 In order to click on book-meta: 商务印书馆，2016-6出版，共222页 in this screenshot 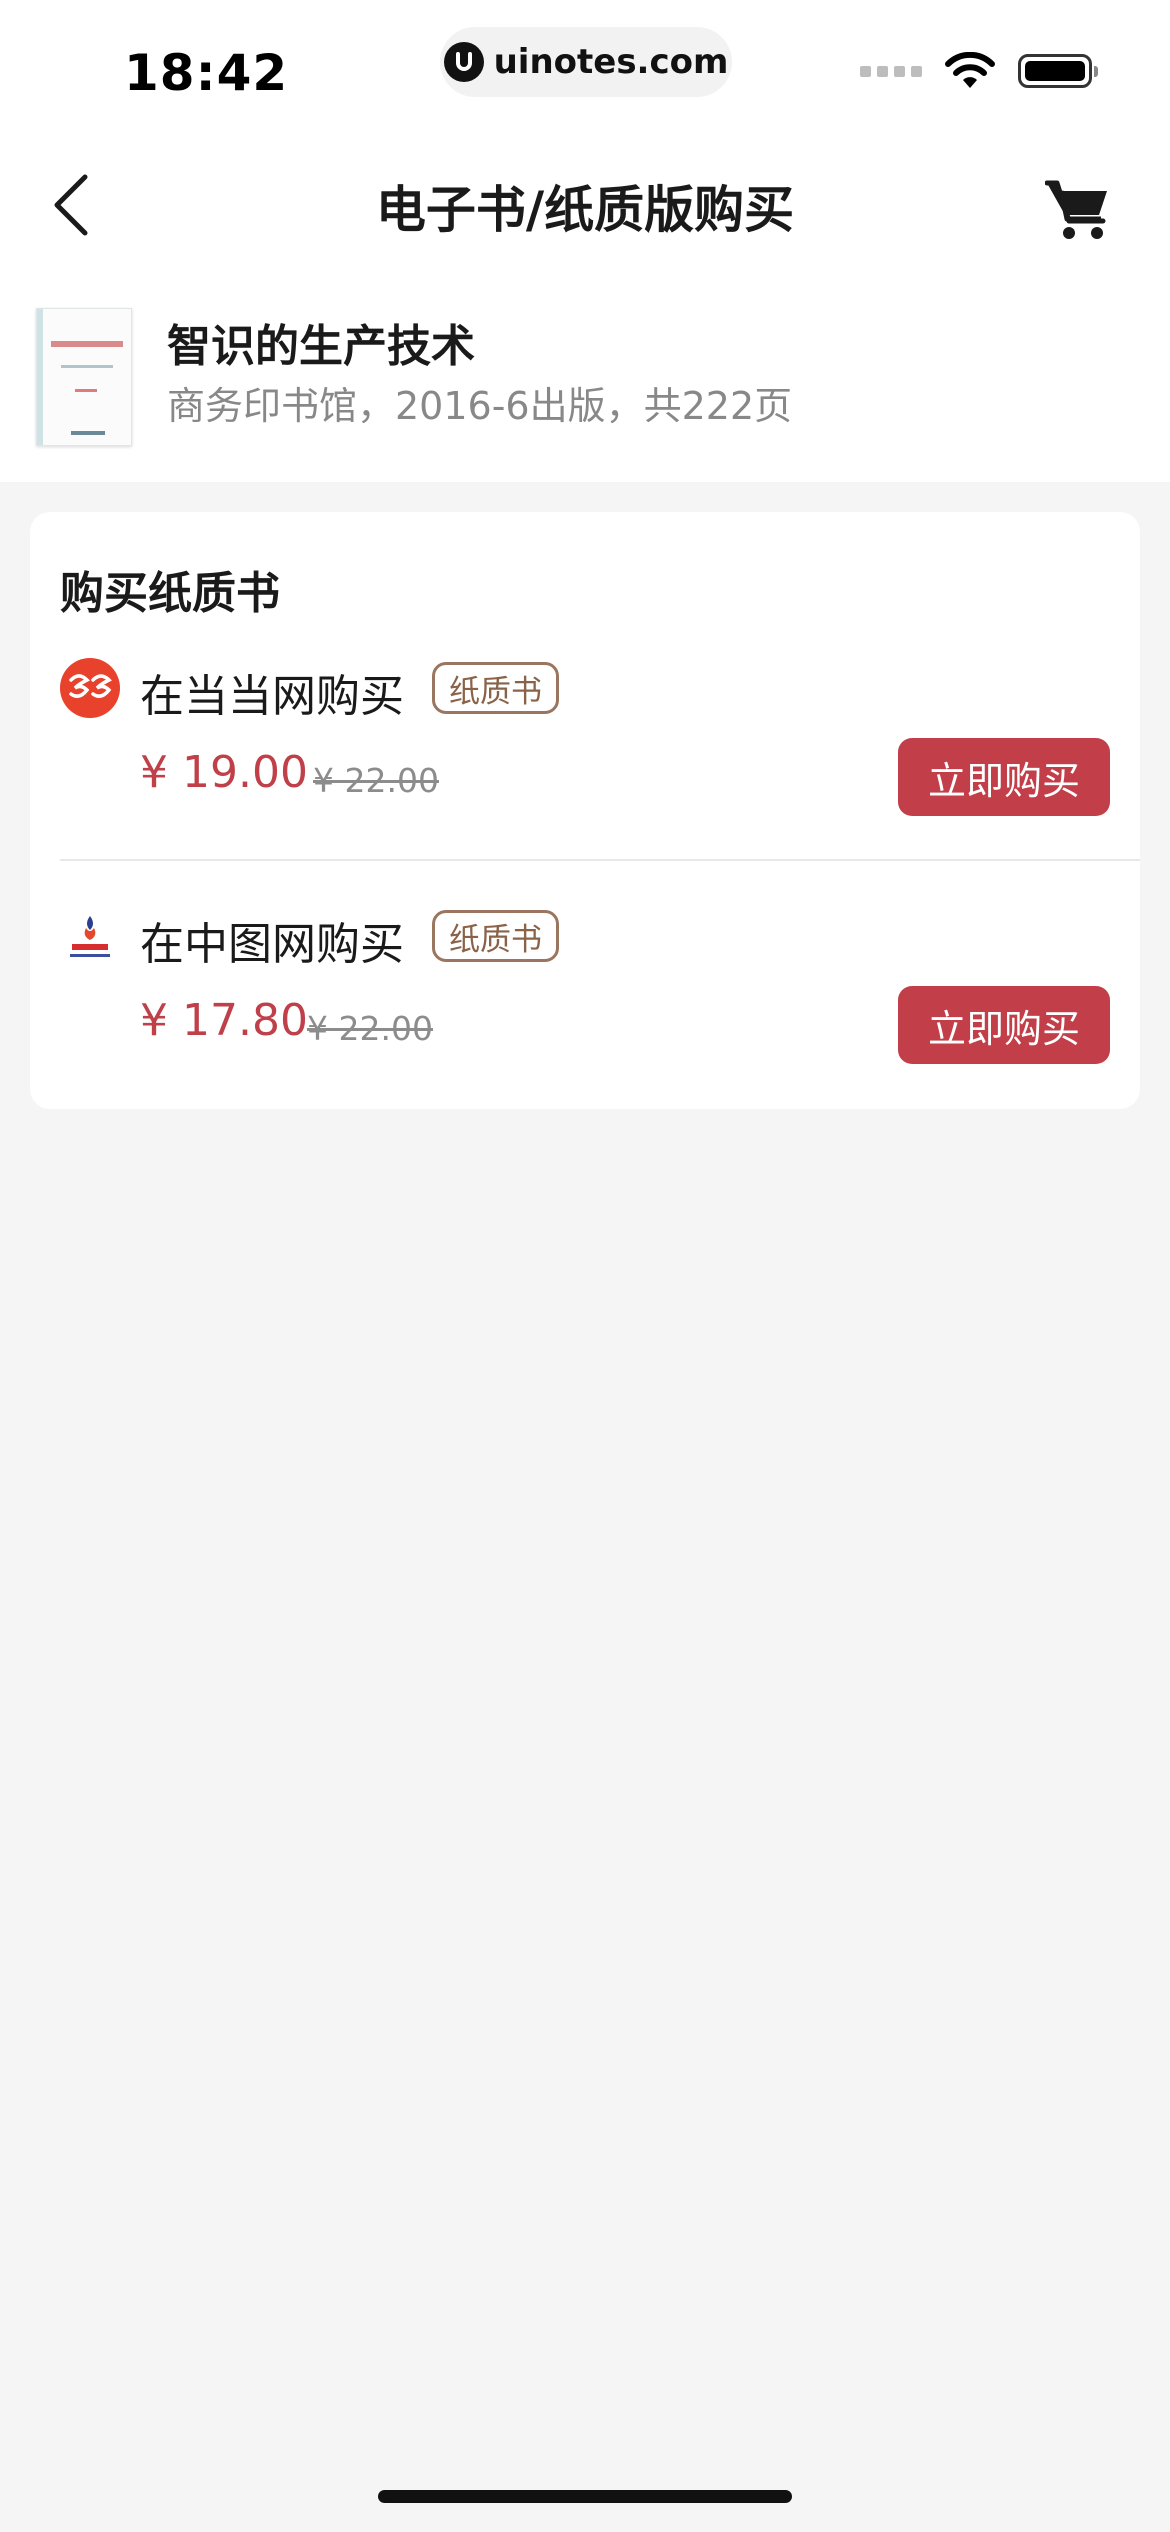, I will do `click(480, 406)`.